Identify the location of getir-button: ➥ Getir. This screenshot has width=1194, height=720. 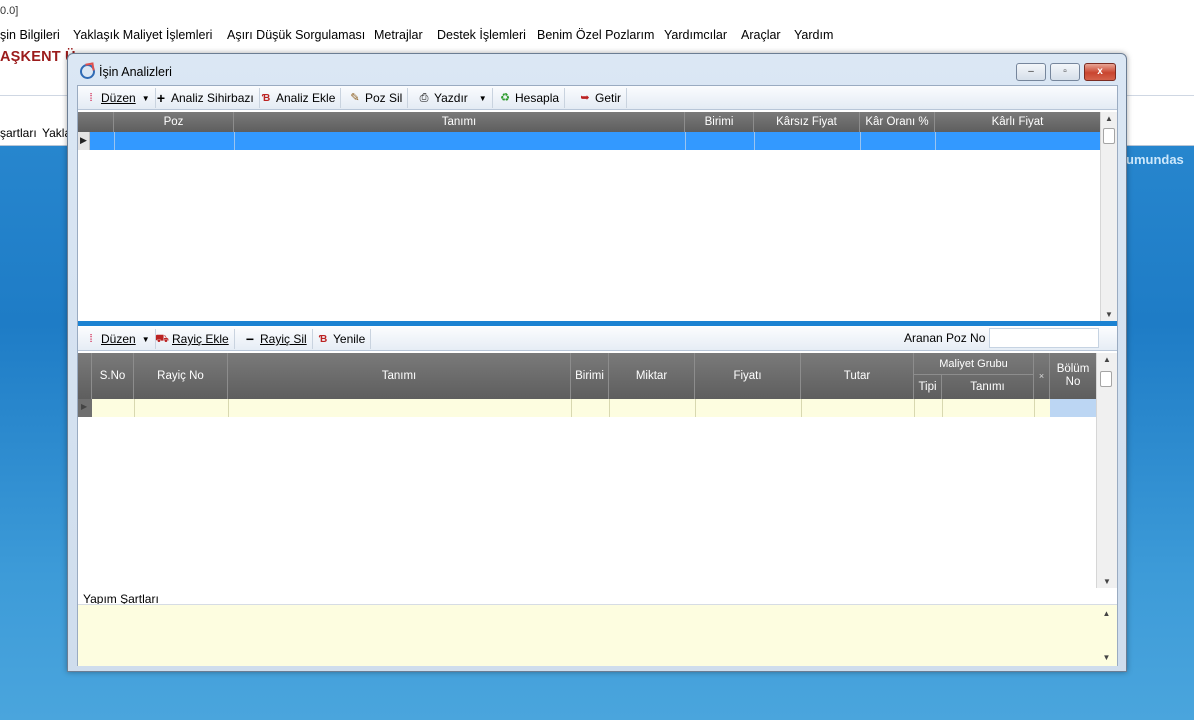
(601, 98).